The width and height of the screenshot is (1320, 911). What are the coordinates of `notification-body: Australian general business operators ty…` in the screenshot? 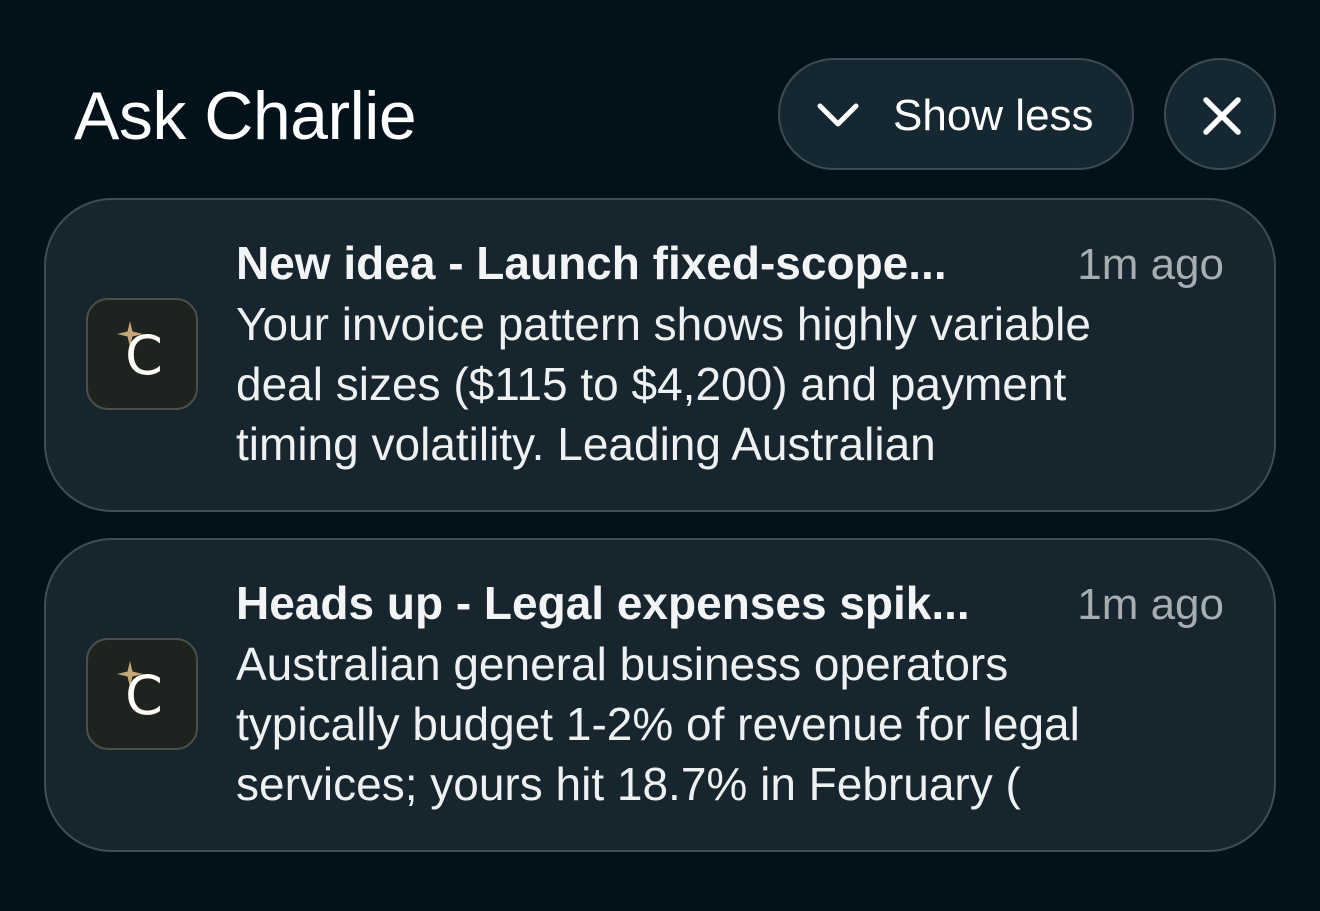 It's located at (736, 724).